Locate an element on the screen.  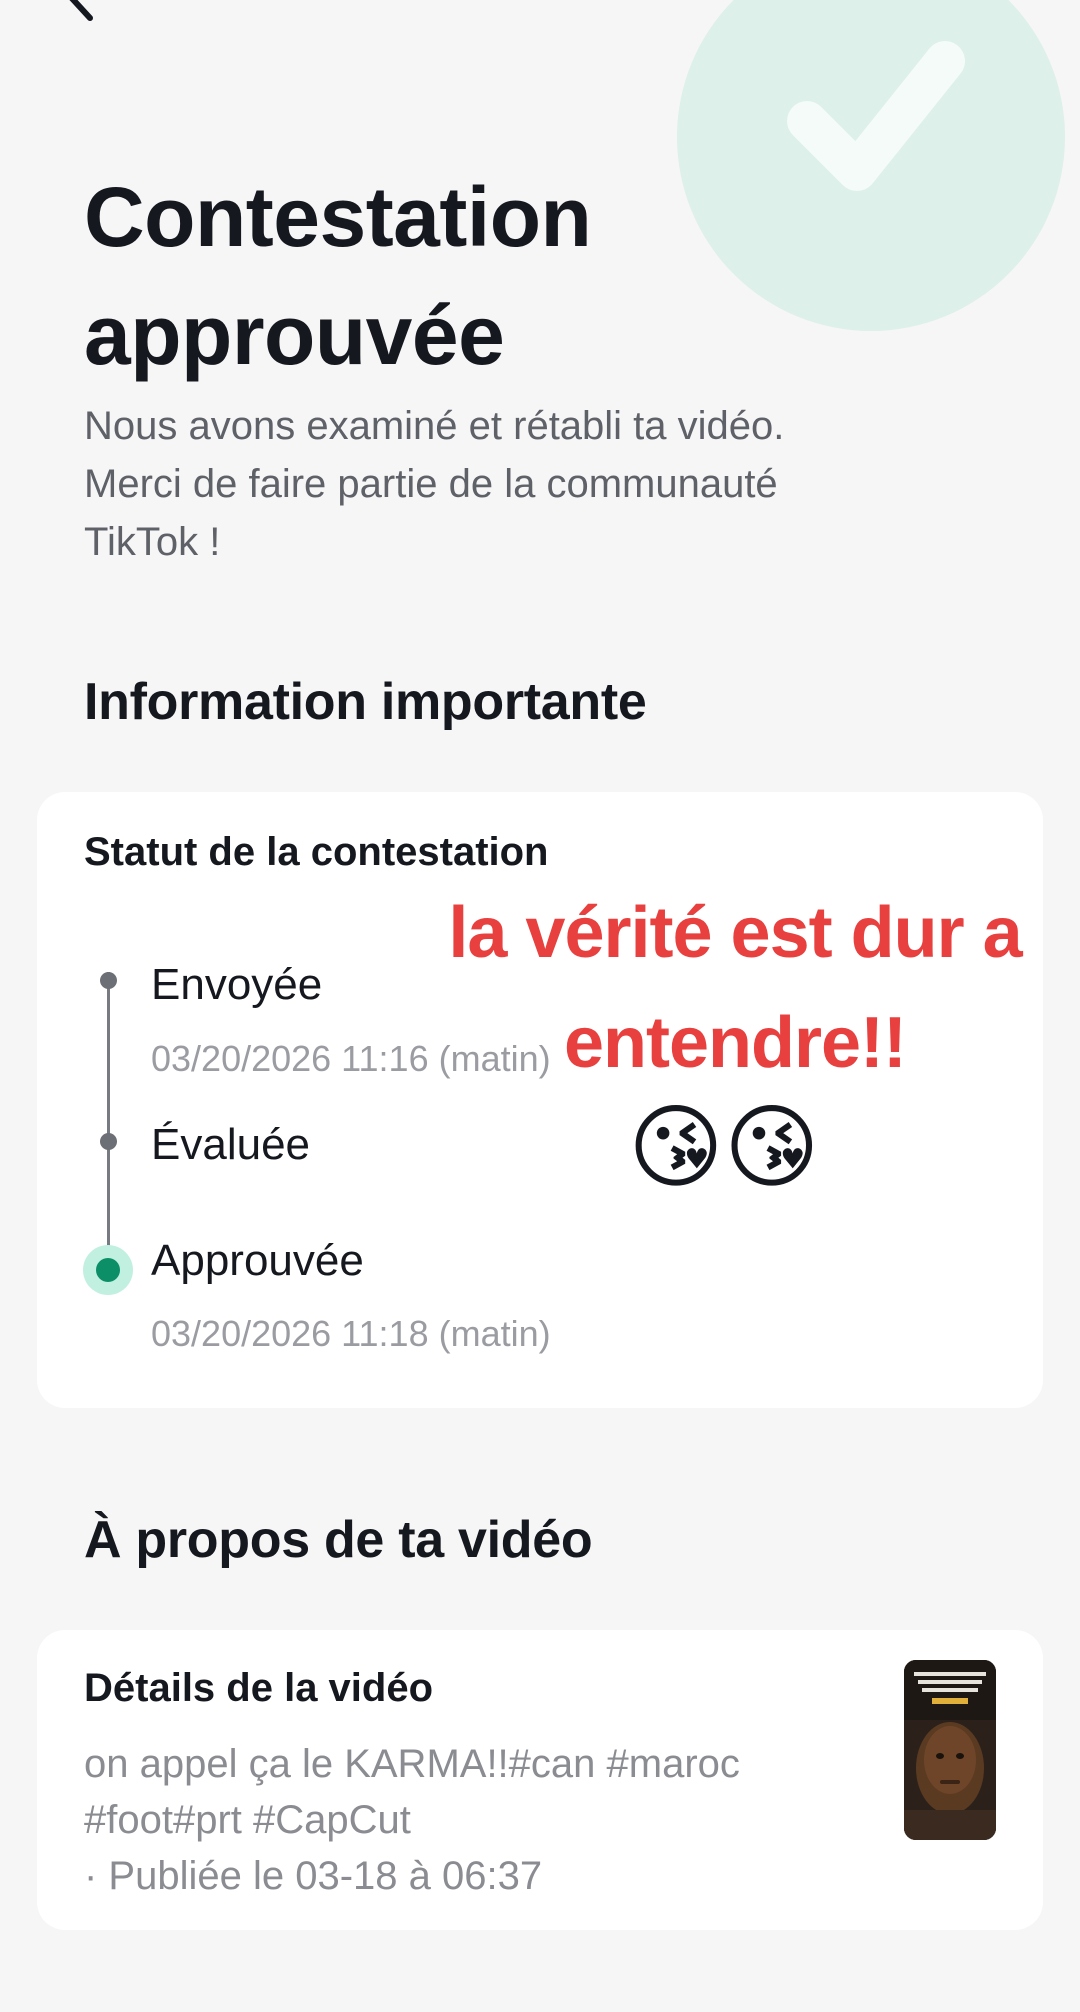
section-title-info: Information importante is located at coordinates (365, 702).